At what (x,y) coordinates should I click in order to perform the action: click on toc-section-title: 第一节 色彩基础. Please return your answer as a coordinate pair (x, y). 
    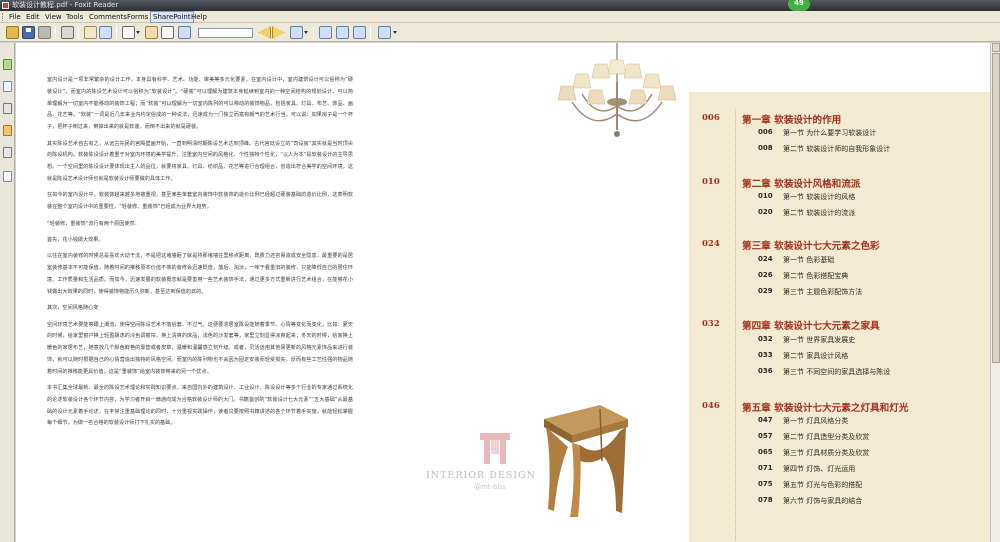
    Looking at the image, I should click on (808, 260).